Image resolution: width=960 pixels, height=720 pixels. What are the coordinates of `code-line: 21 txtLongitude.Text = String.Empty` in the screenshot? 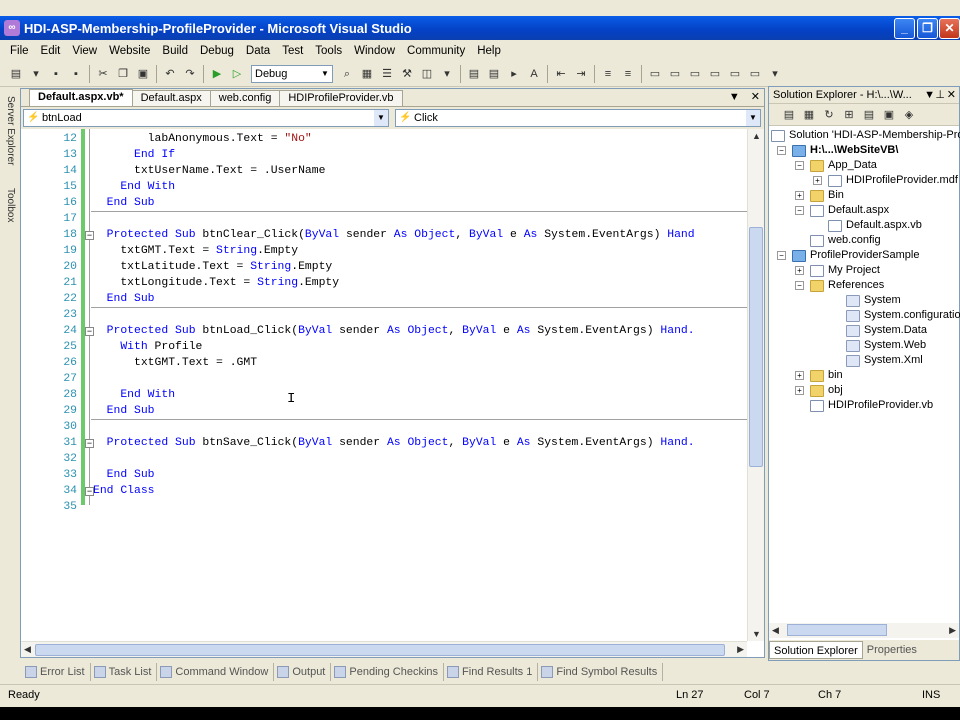 It's located at (384, 283).